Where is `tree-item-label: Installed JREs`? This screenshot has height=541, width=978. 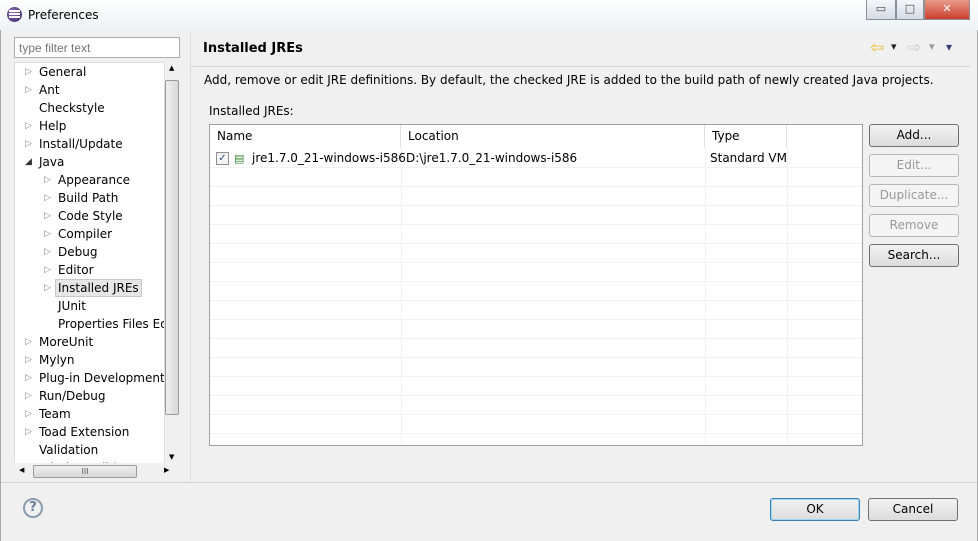 tree-item-label: Installed JREs is located at coordinates (98, 288).